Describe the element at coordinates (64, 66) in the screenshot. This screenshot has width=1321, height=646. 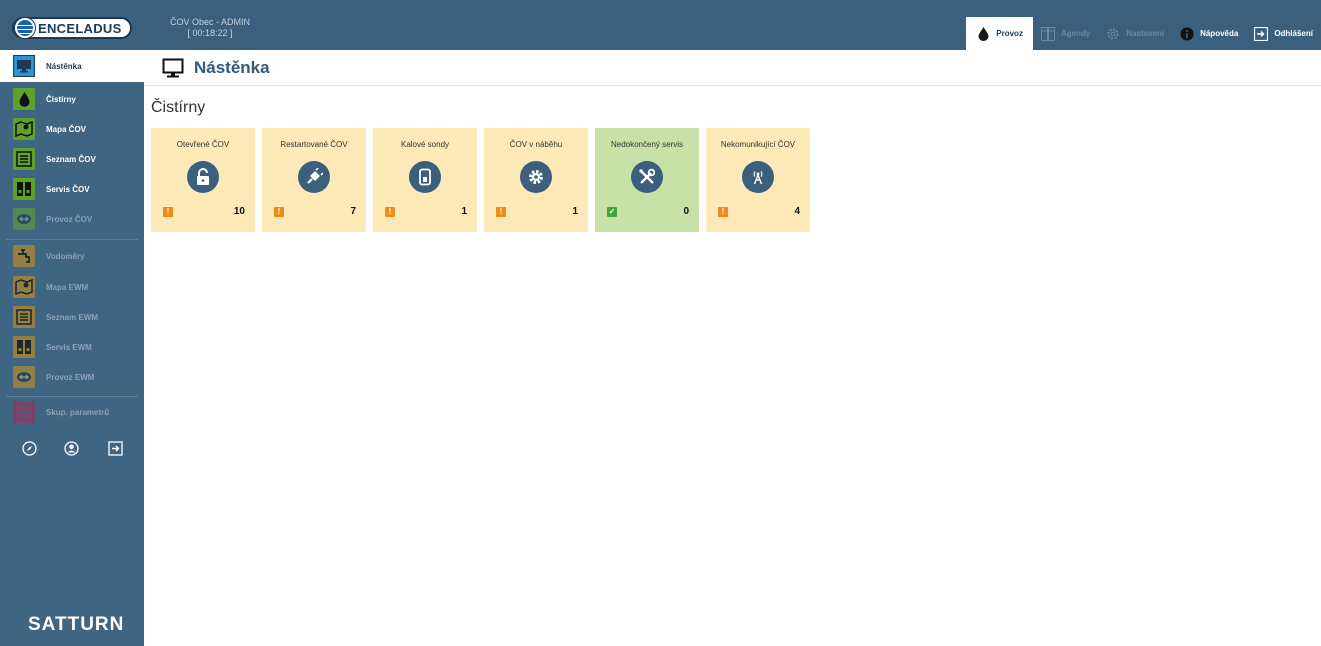
I see `sidebar-active-label: Nástěnka` at that location.